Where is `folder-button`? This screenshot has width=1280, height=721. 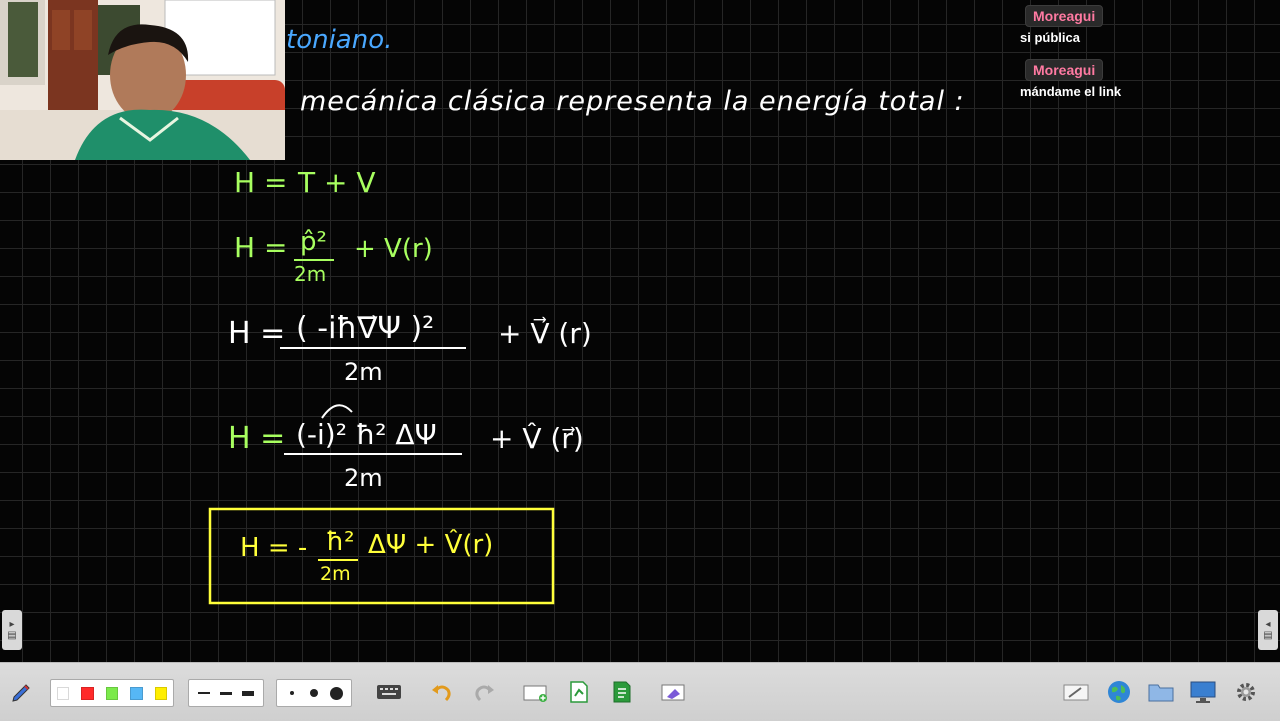 folder-button is located at coordinates (1161, 692).